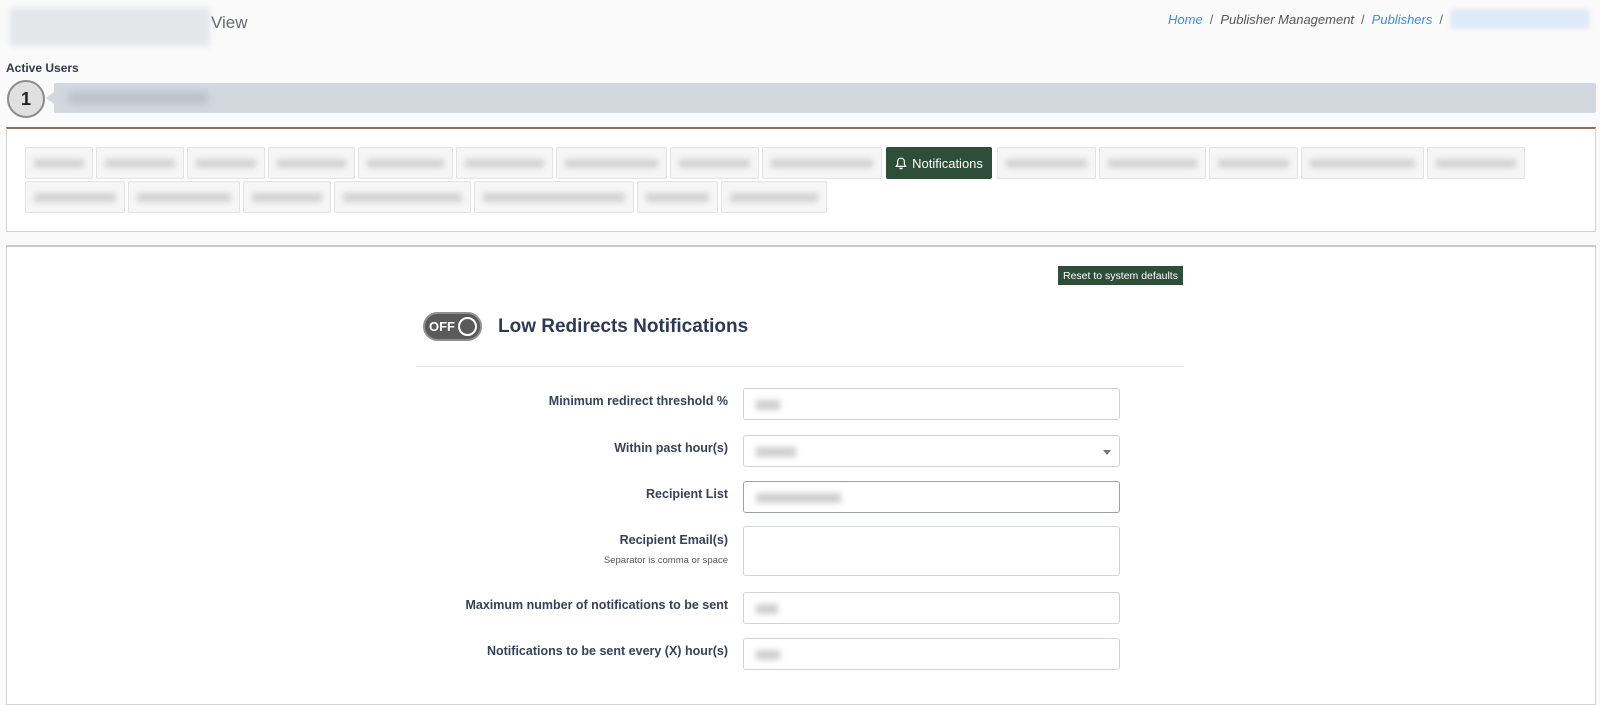 The width and height of the screenshot is (1600, 705). What do you see at coordinates (673, 540) in the screenshot?
I see `recipient-emails-label: Recipient Email(s)` at bounding box center [673, 540].